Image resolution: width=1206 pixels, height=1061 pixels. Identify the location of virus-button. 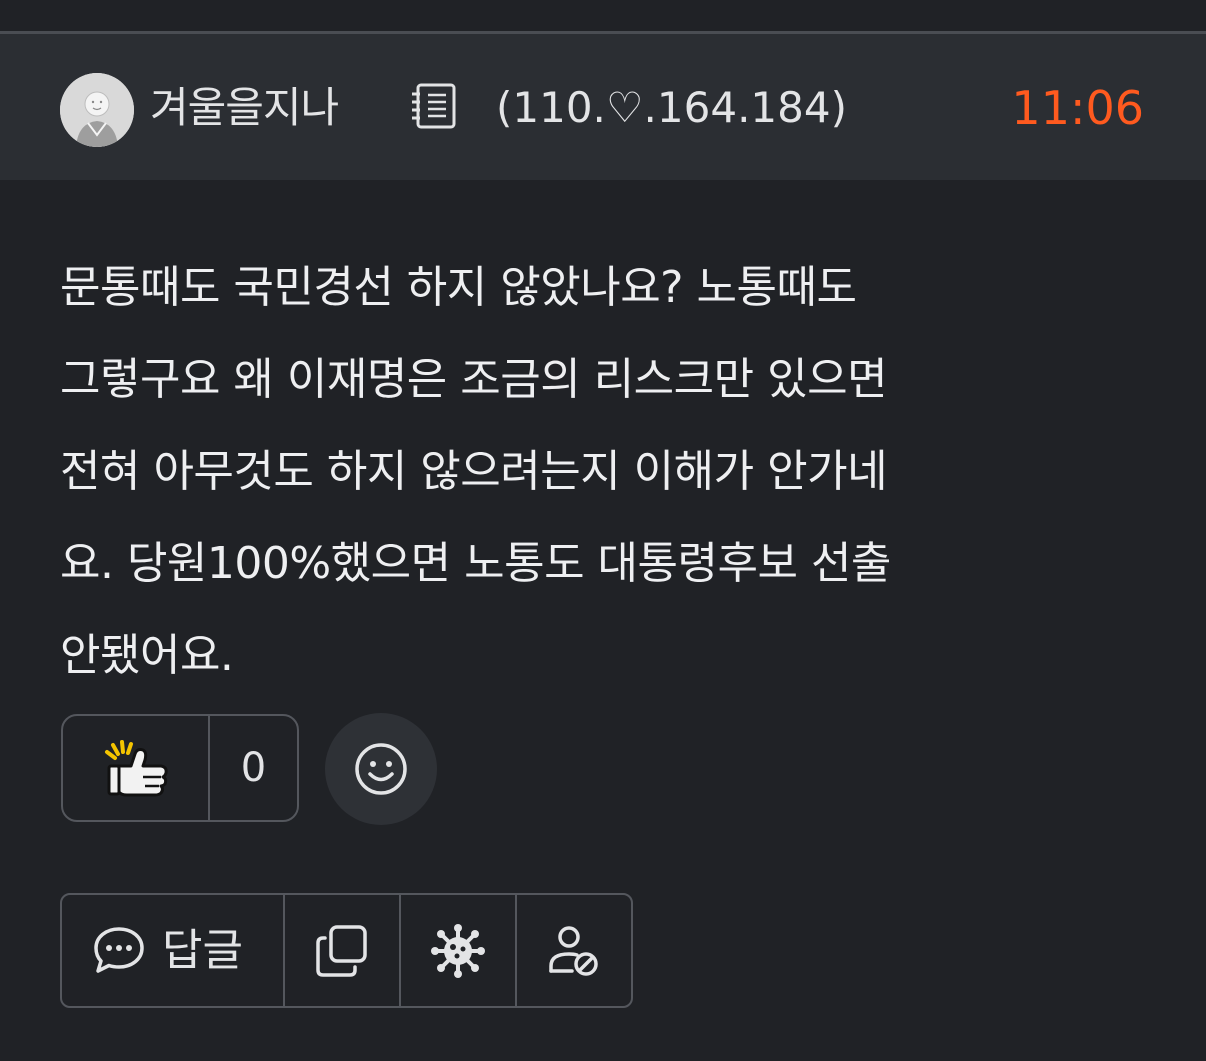
(459, 950).